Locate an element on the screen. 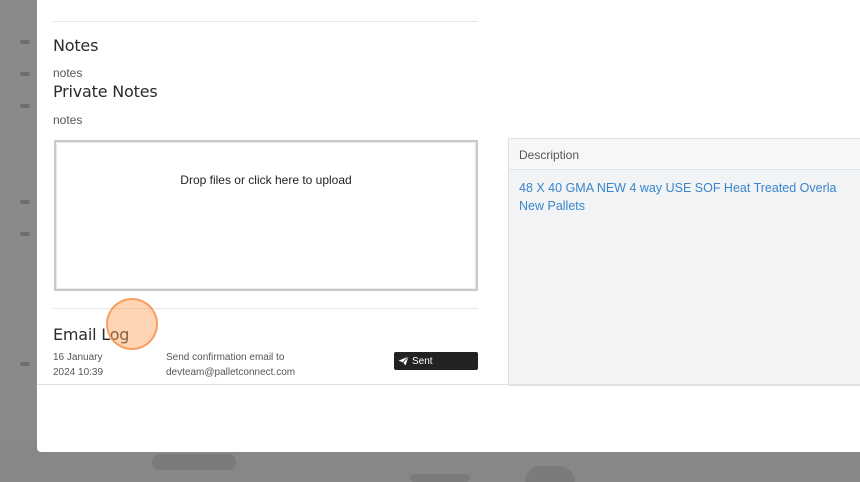 The width and height of the screenshot is (860, 482). dropzone-label: Drop files or click here to upload is located at coordinates (266, 180).